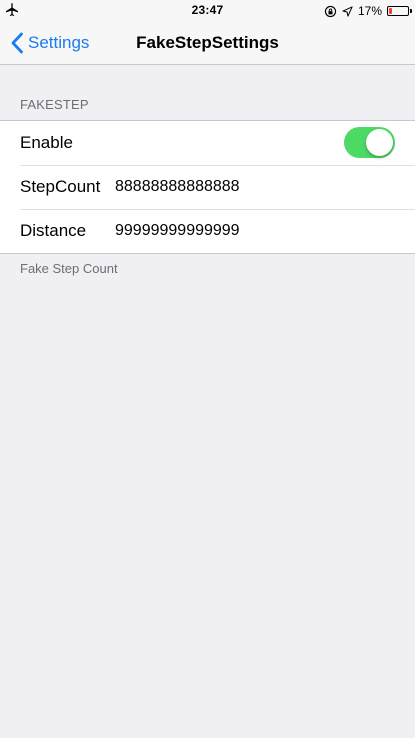  I want to click on step-count-cell: StepCount 88888888888888, so click(207, 187).